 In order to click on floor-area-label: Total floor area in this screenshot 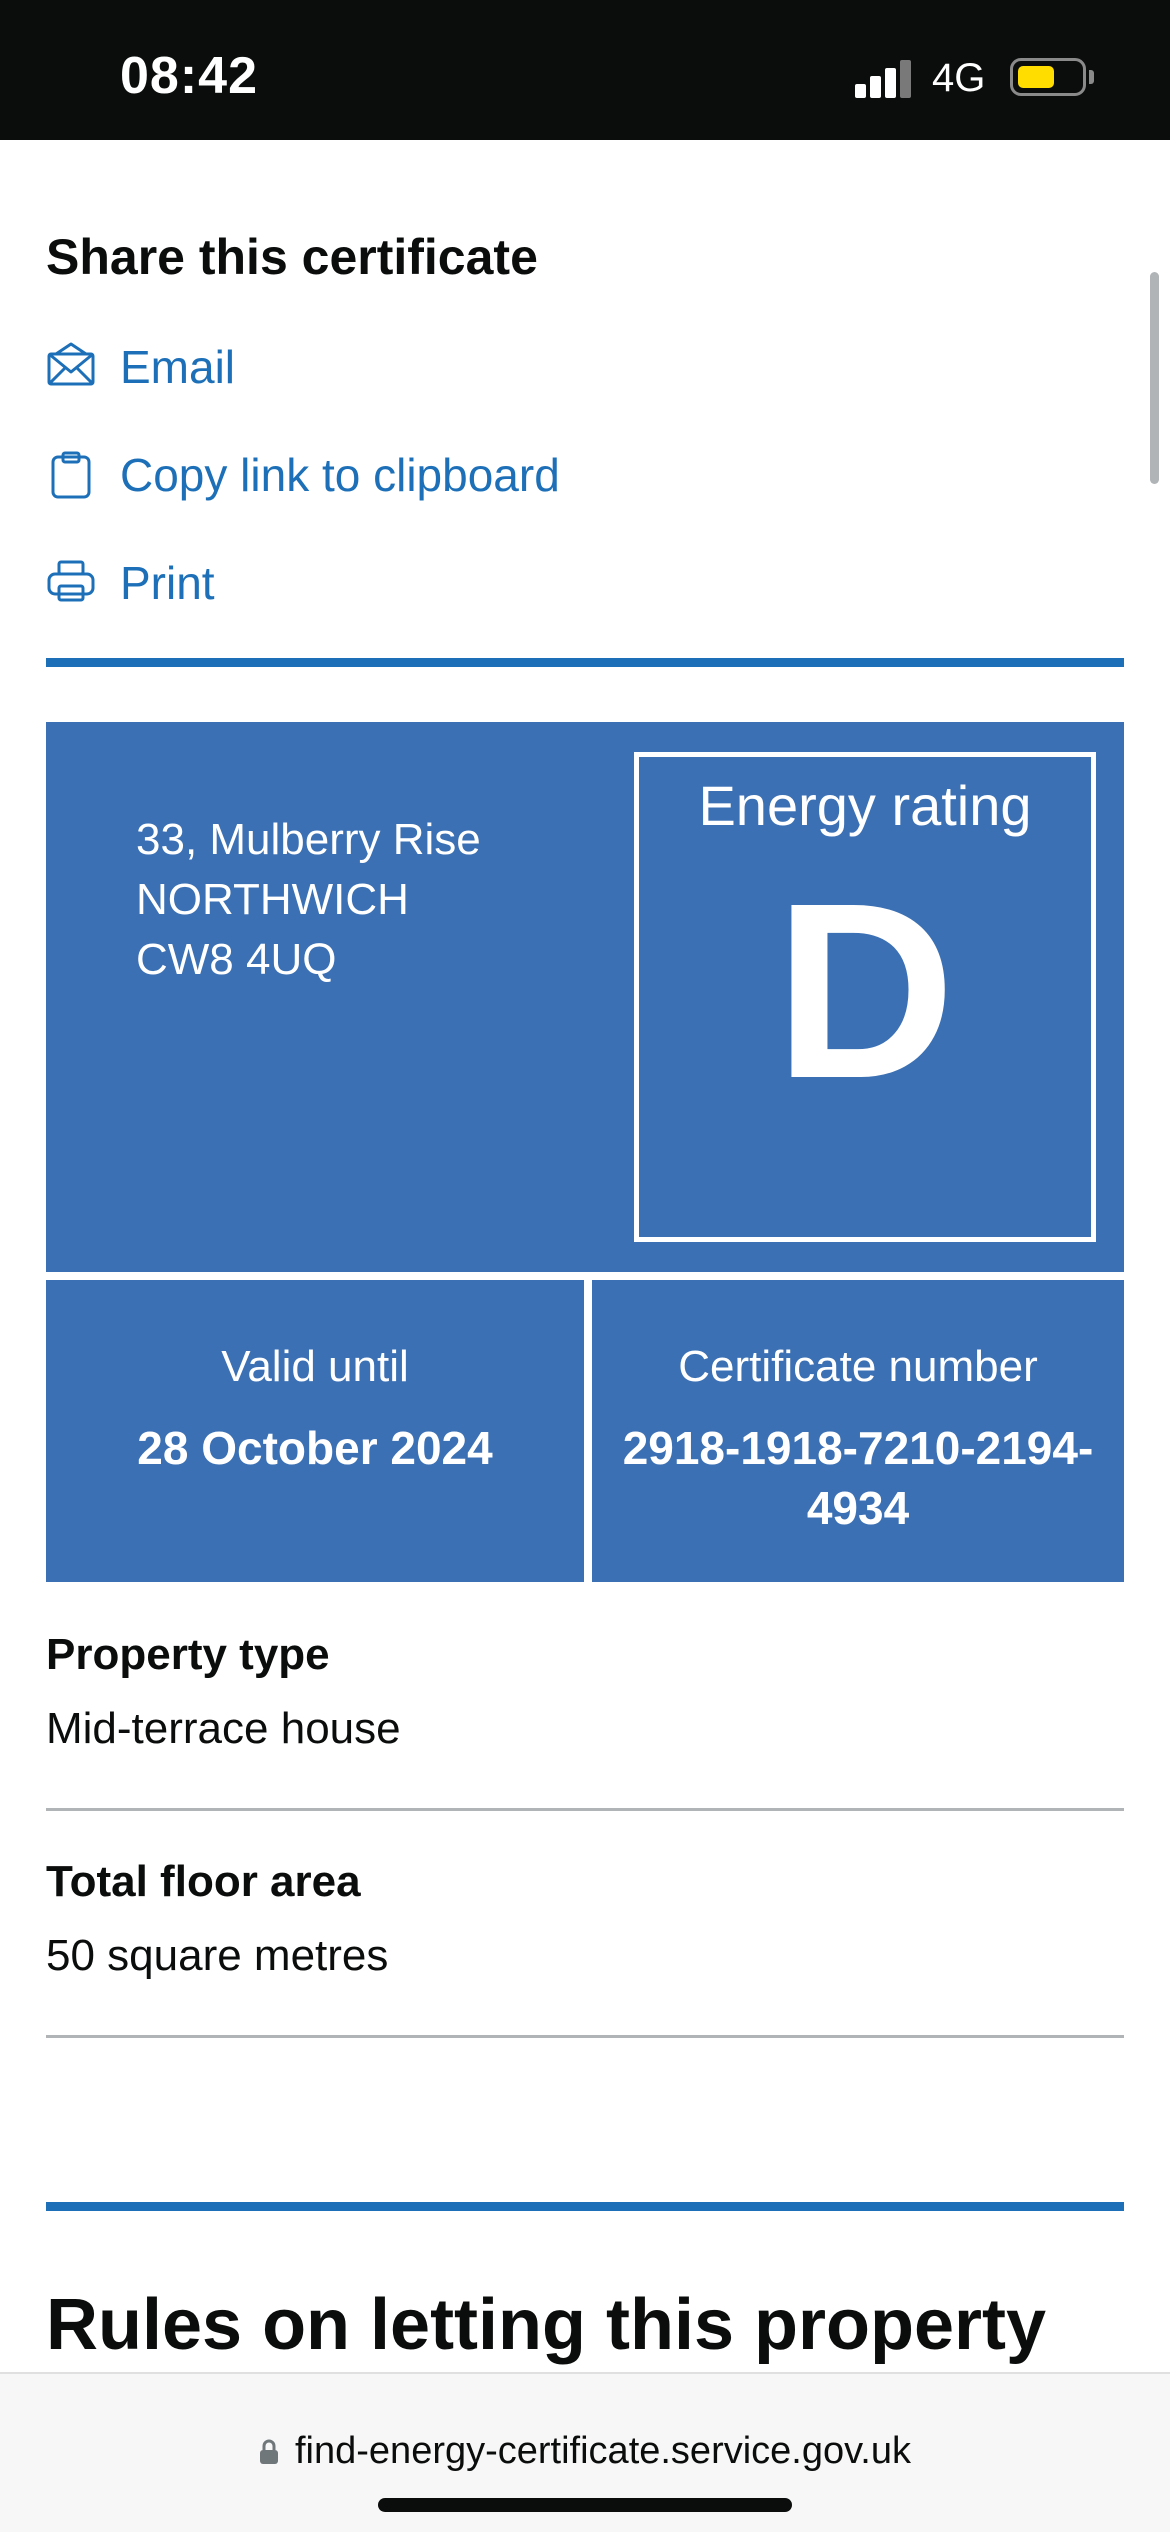, I will do `click(203, 1881)`.